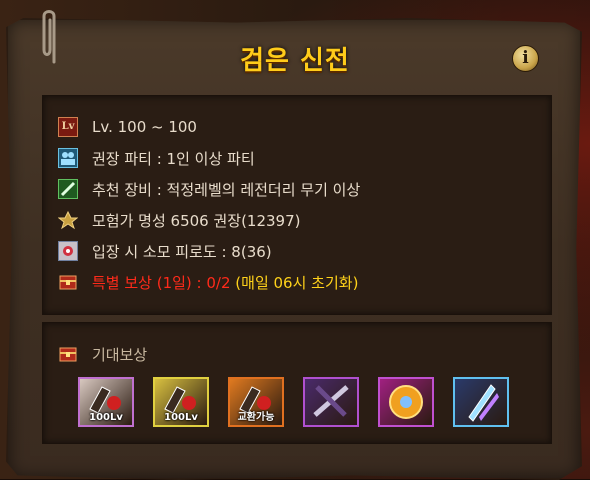 This screenshot has height=480, width=590. I want to click on level-requirement-text-part: Lv. 100 ~ 100, so click(144, 127).